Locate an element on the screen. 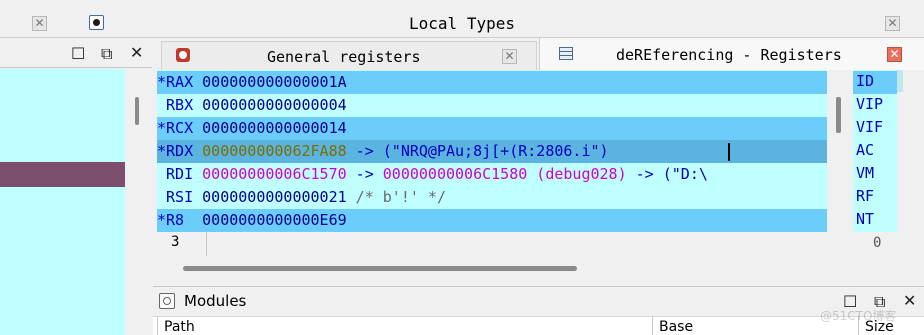 This screenshot has height=335, width=924. segment-name: (debug028) is located at coordinates (577, 174).